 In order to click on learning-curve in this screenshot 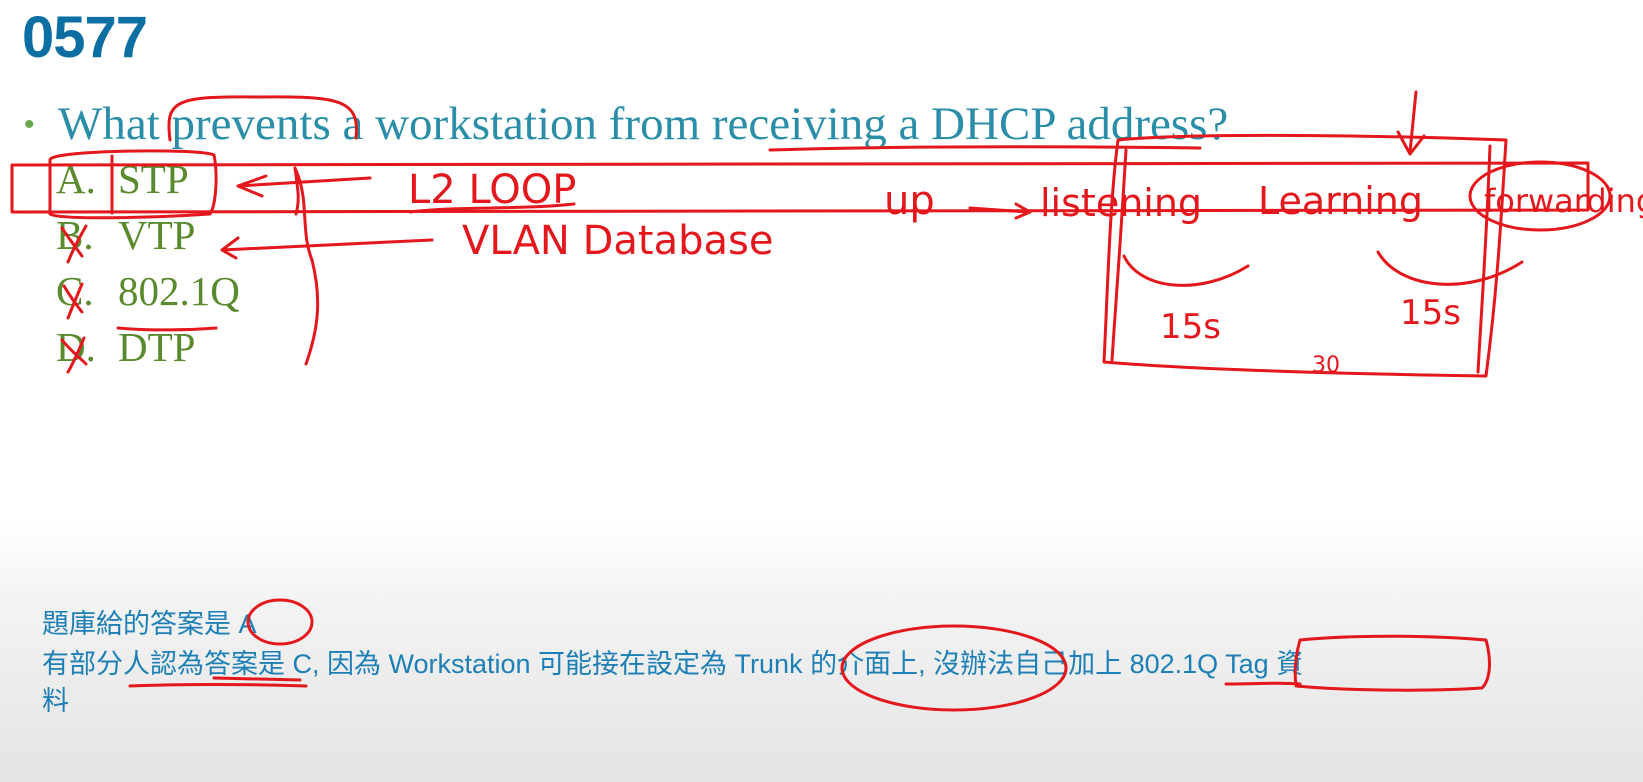, I will do `click(1450, 268)`.